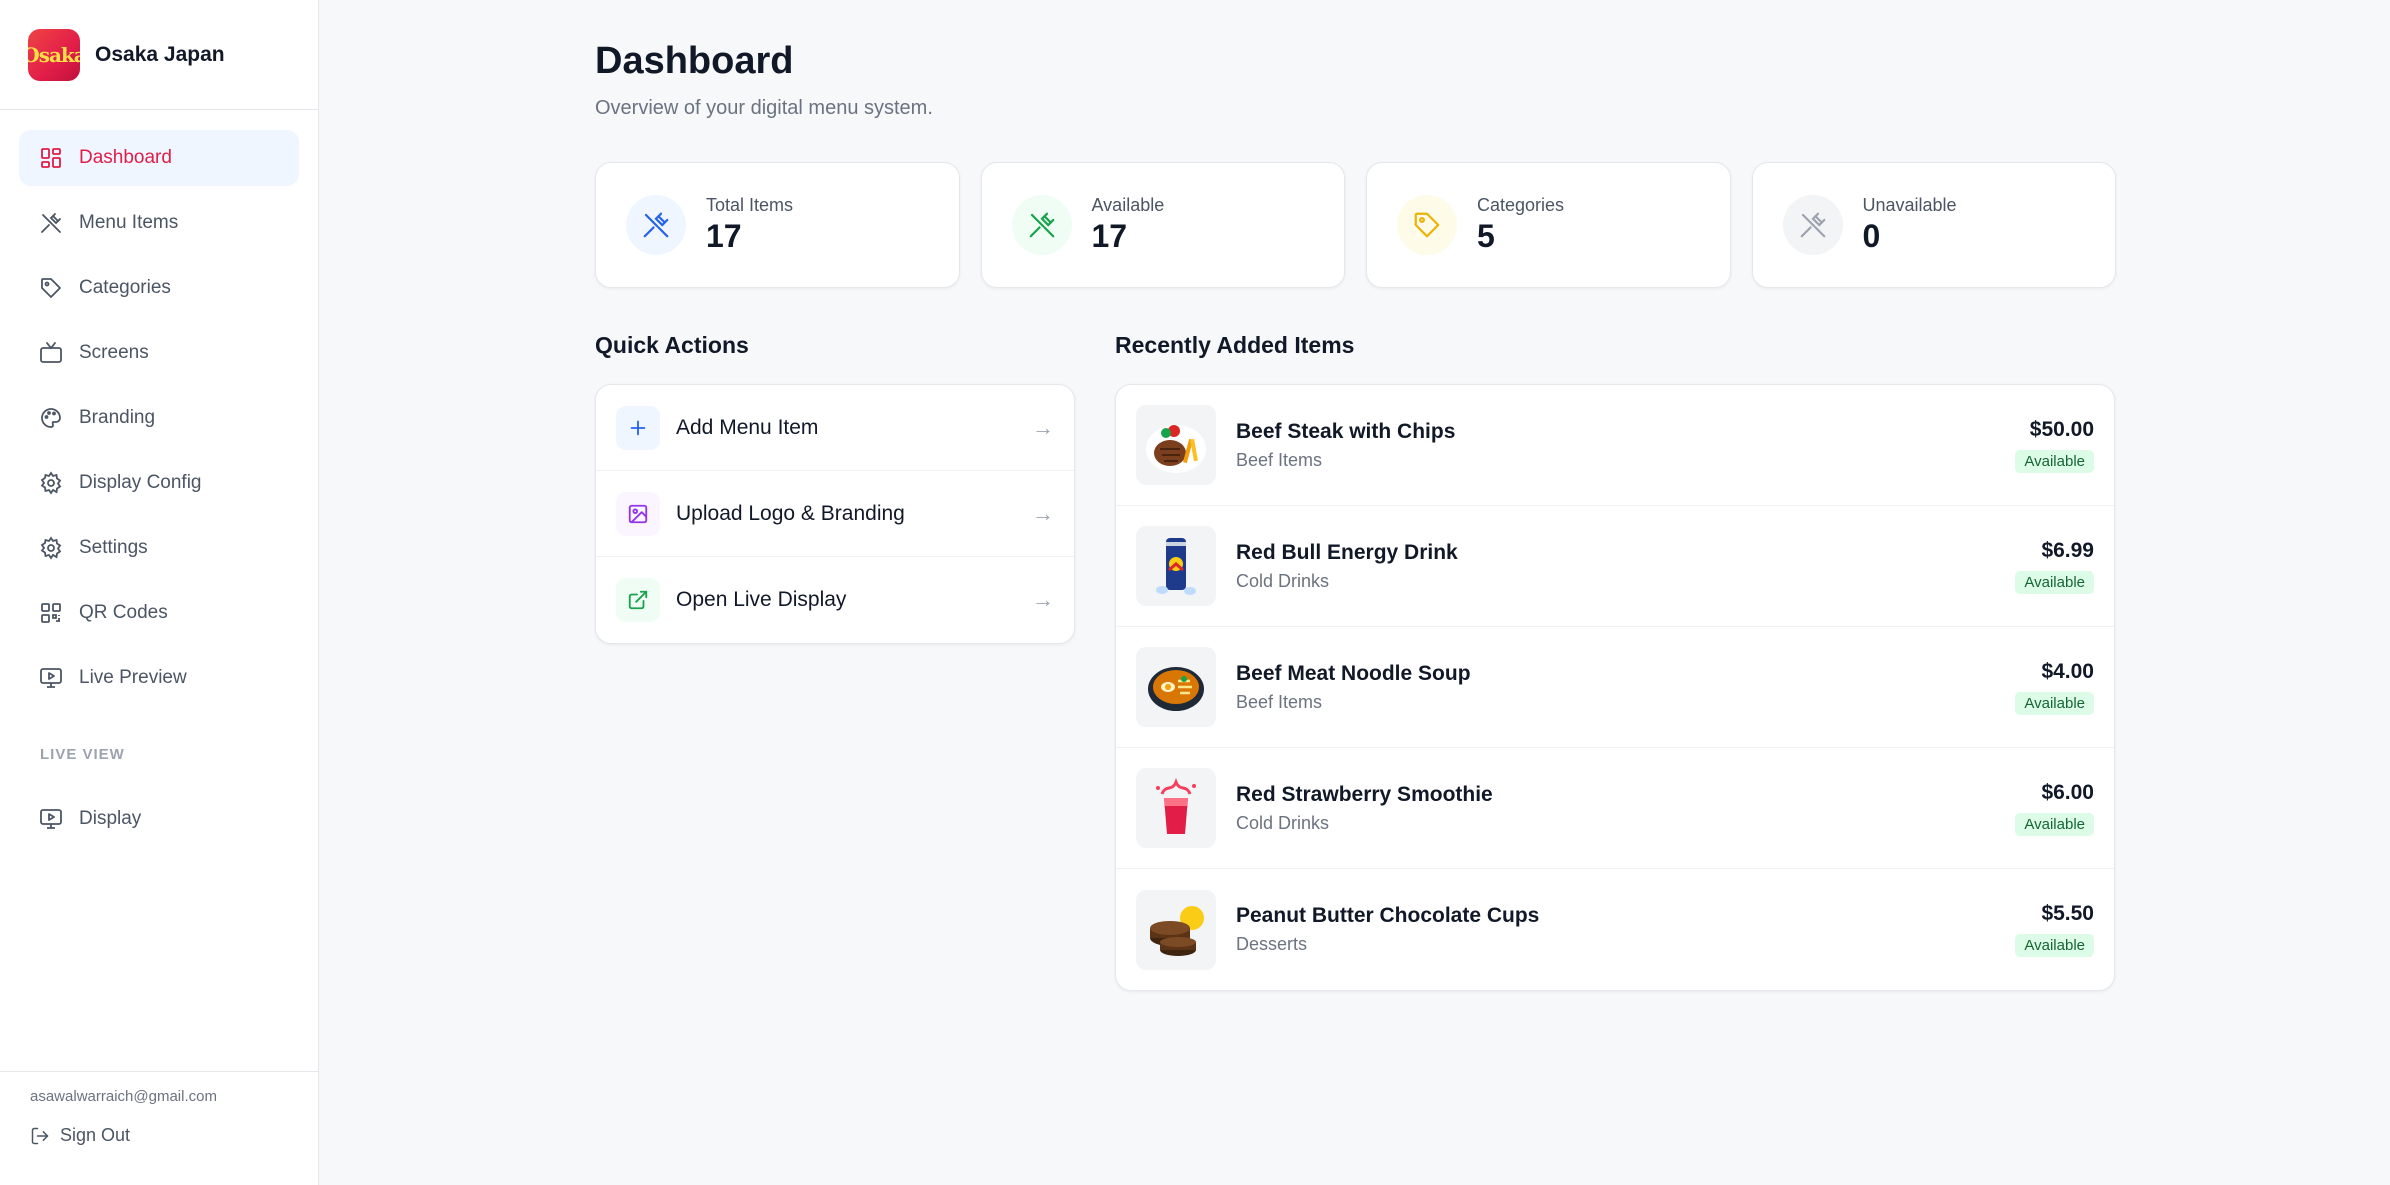 This screenshot has height=1185, width=2390. Describe the element at coordinates (1364, 794) in the screenshot. I see `item-name: Red Strawberry Smoothie` at that location.